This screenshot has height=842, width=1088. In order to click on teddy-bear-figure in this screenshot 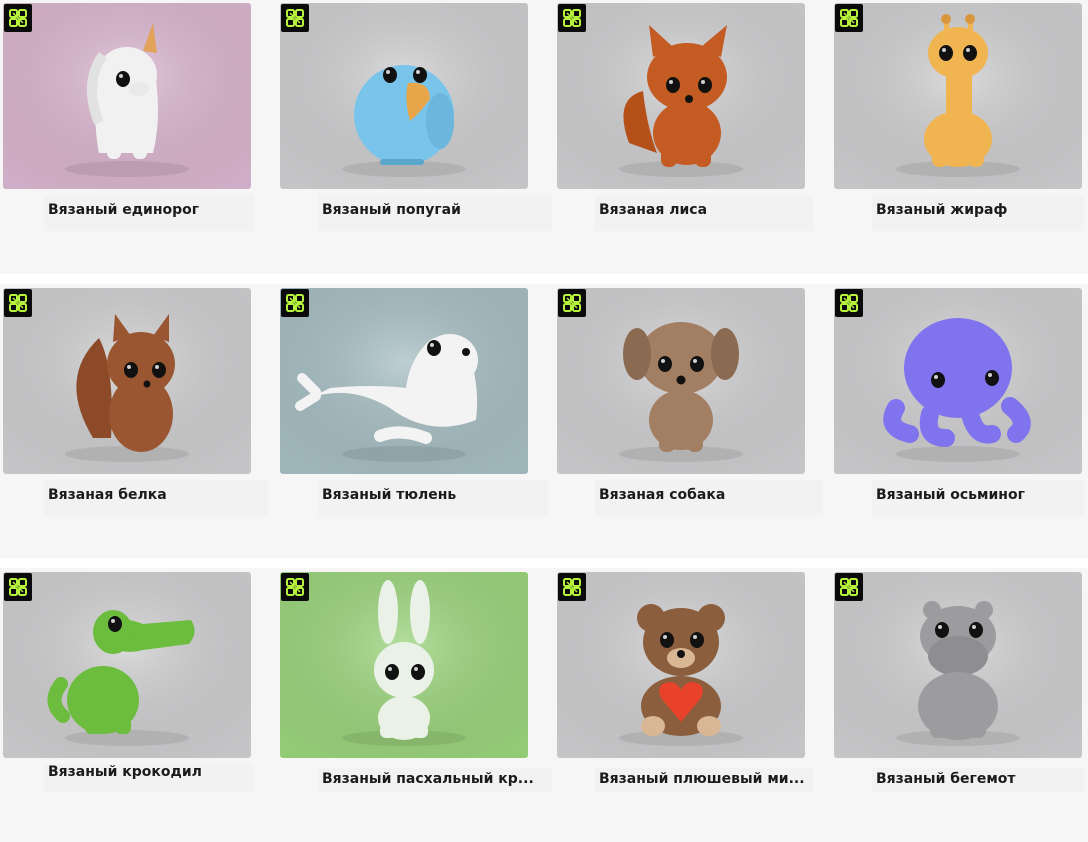, I will do `click(681, 665)`.